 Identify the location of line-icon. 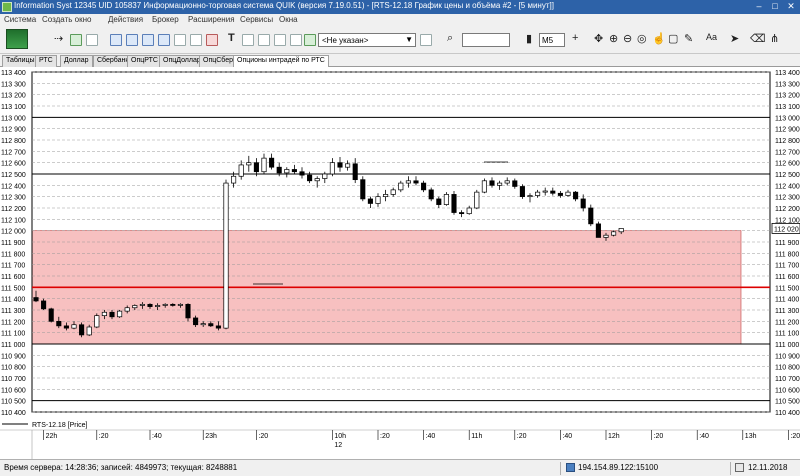
(264, 40).